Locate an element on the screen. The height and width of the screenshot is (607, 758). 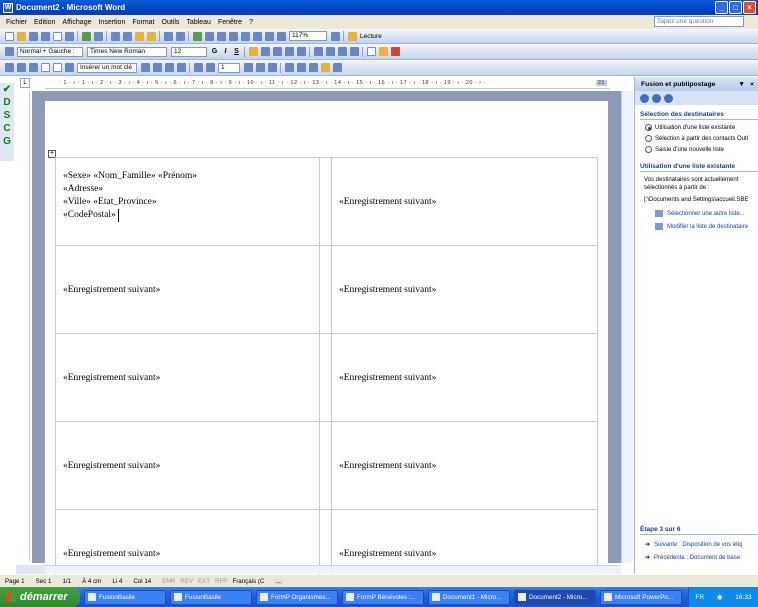
borders-icon is located at coordinates (371, 51).